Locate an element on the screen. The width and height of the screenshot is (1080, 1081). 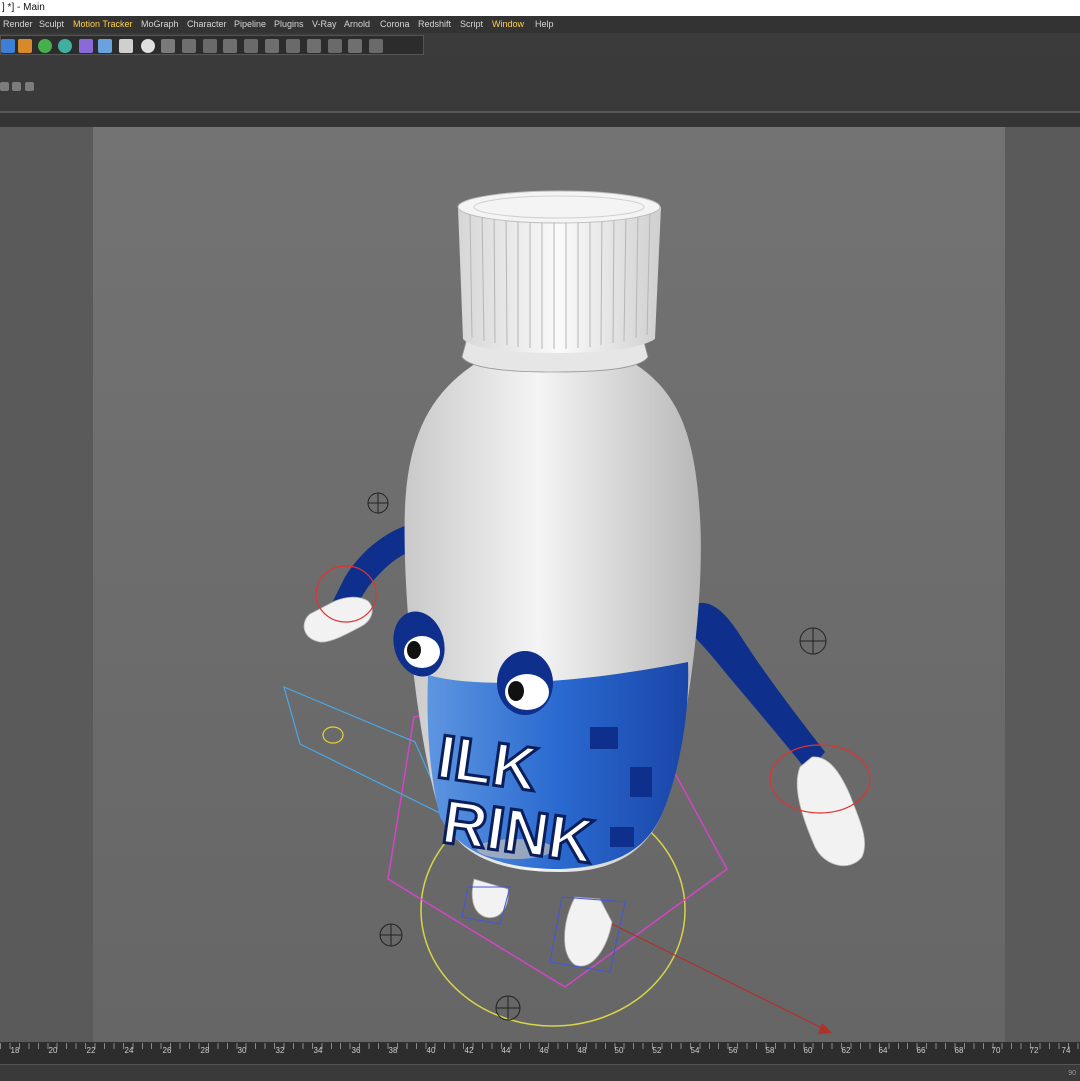
pattern-tool-icon is located at coordinates (355, 46).